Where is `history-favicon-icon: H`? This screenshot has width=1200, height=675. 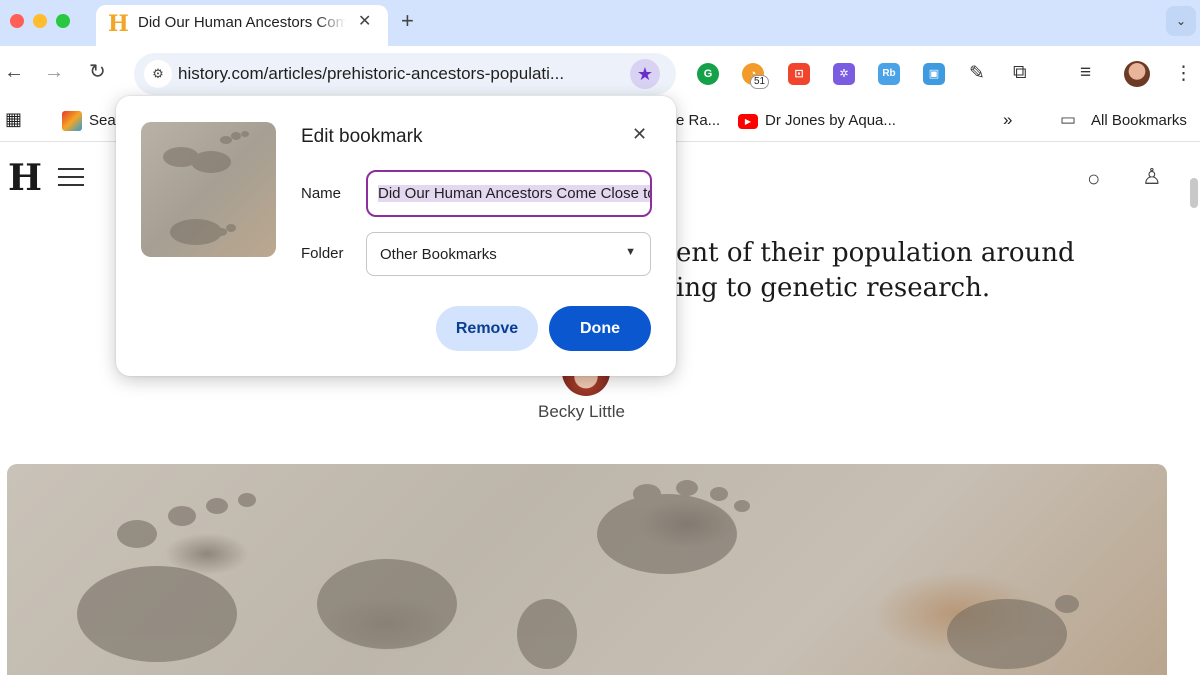 history-favicon-icon: H is located at coordinates (118, 24).